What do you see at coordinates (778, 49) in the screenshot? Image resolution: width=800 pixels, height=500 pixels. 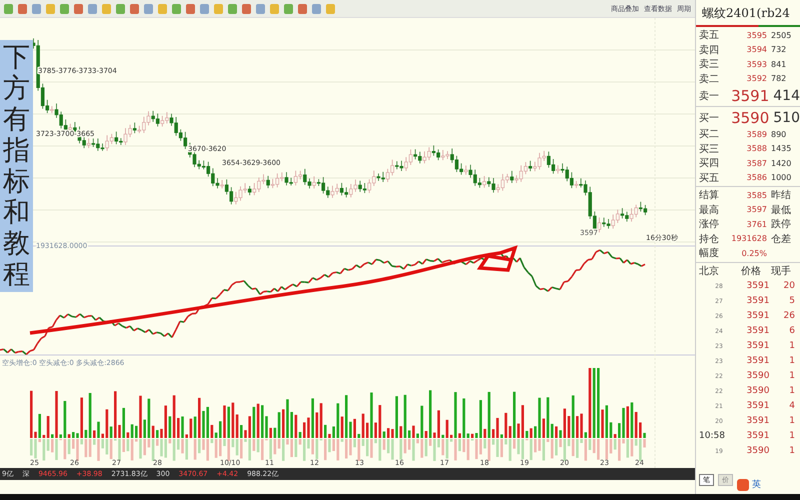 I see `order-volume: 732` at bounding box center [778, 49].